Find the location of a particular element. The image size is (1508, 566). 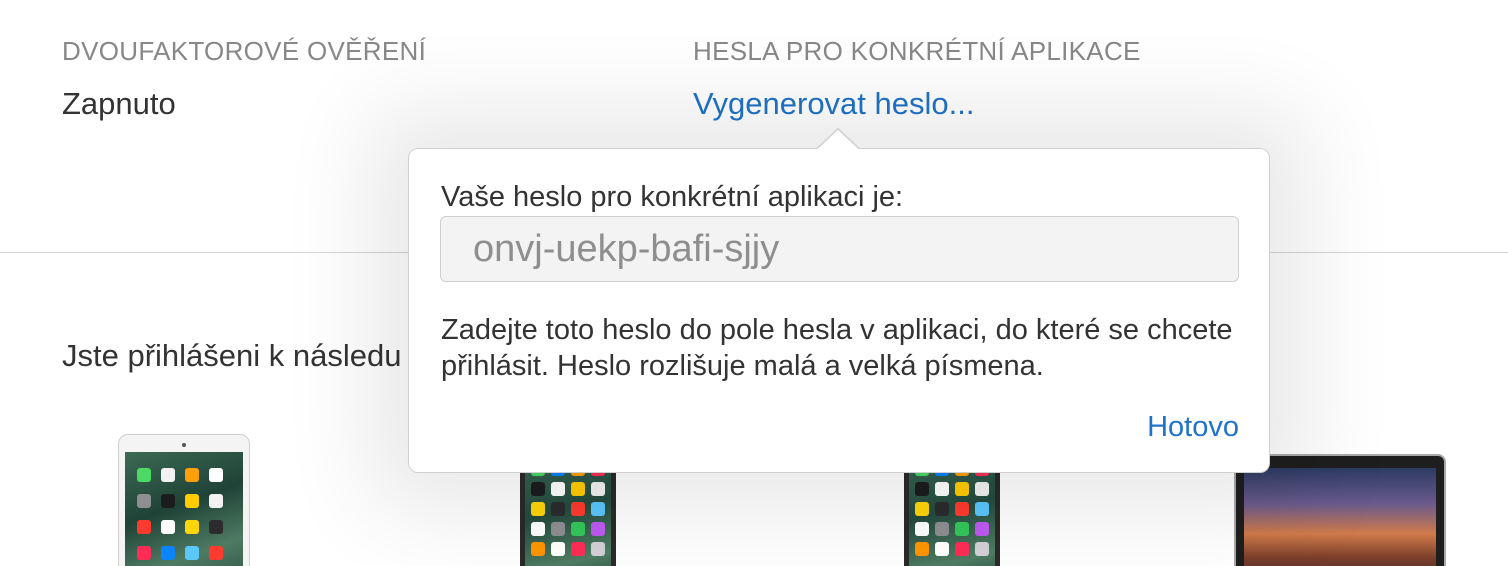

two-factor-status: Zapnuto is located at coordinates (119, 103).